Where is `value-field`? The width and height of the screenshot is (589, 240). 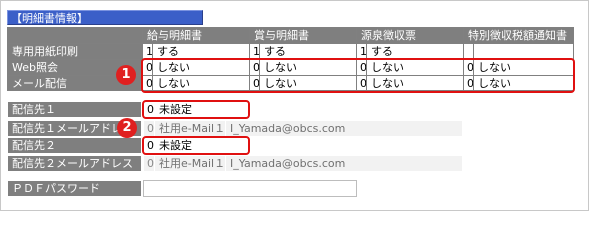
value-field is located at coordinates (523, 51).